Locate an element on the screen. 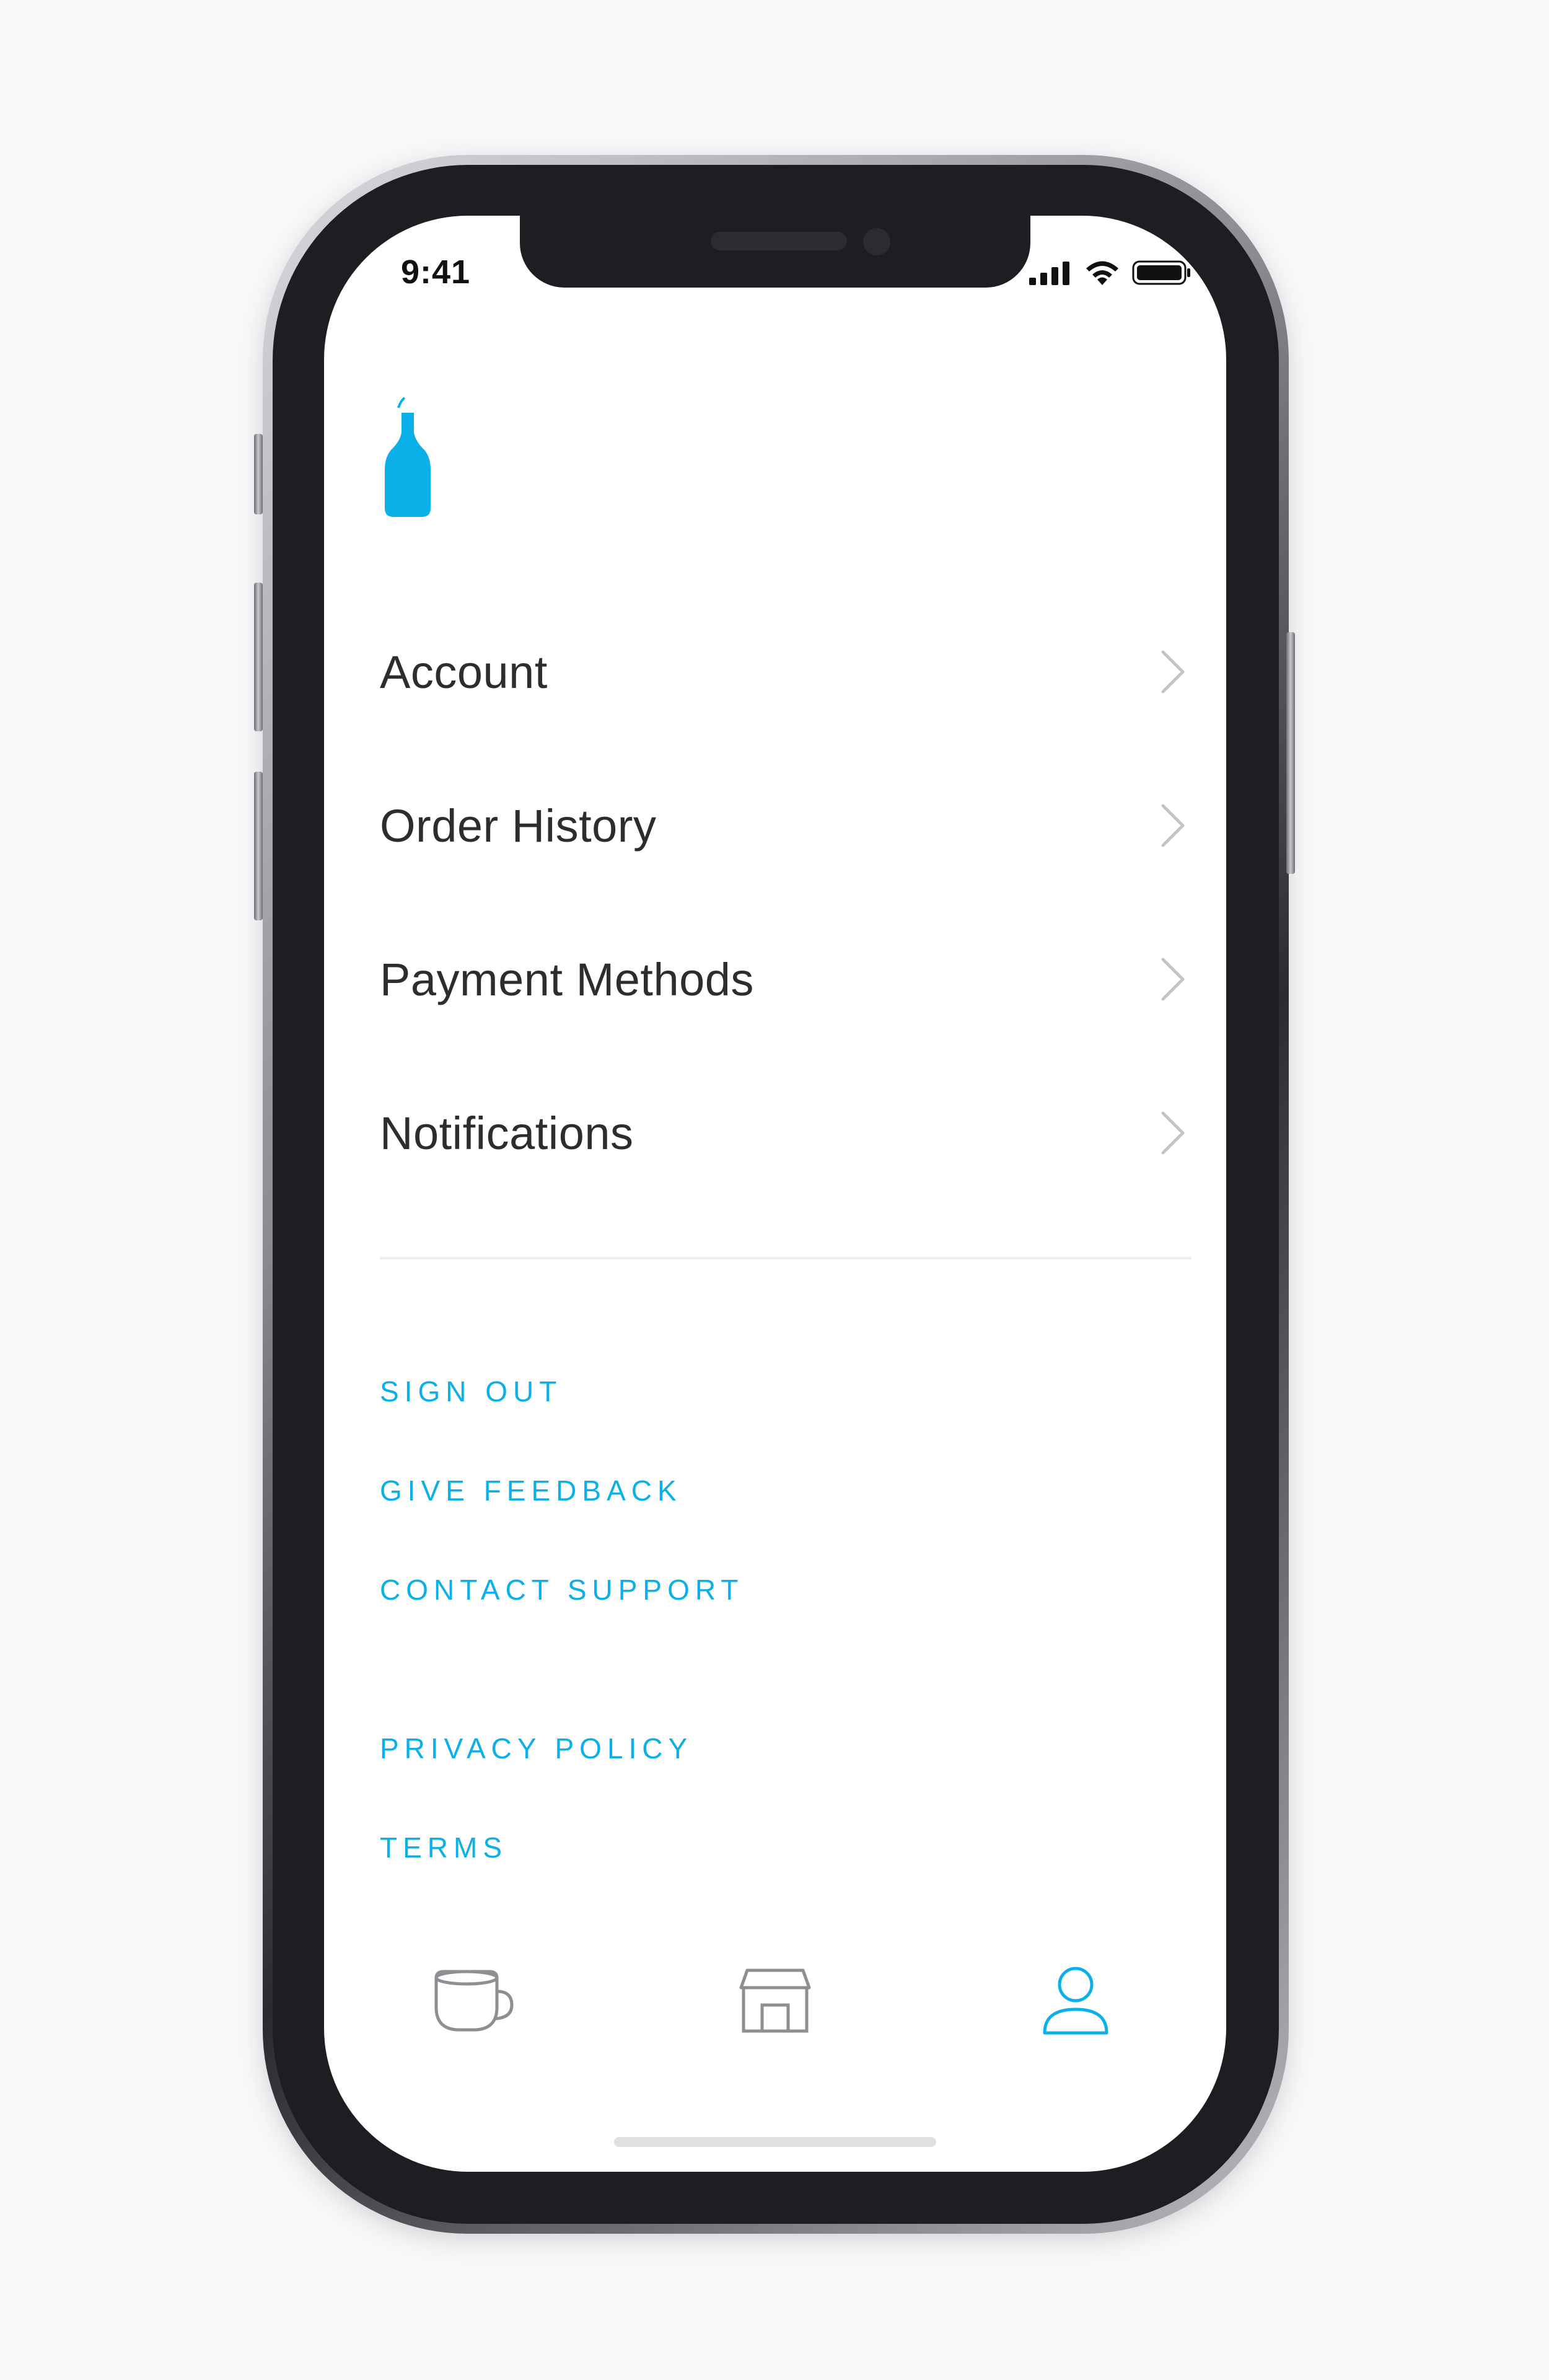  menu-item-label: Payment Methods is located at coordinates (567, 979).